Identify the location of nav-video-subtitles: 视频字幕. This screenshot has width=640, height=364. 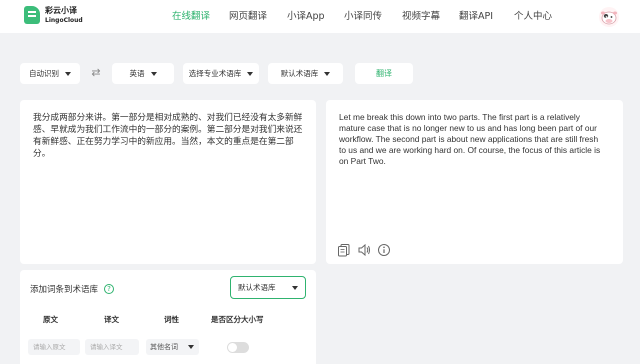
(430, 16).